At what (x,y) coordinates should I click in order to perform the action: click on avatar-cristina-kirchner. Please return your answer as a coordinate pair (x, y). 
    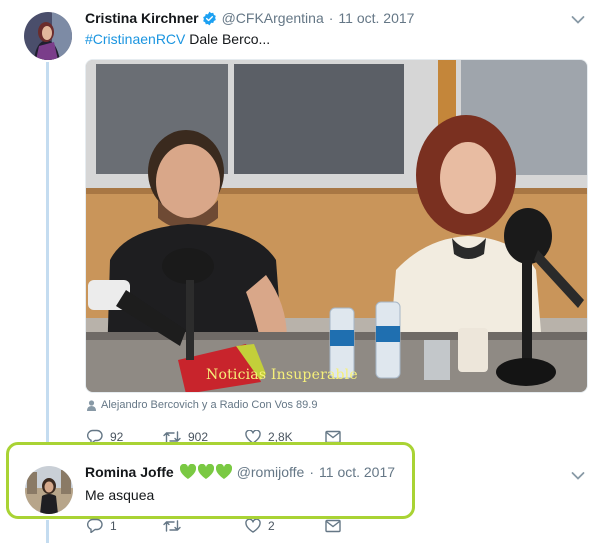
    Looking at the image, I should click on (48, 36).